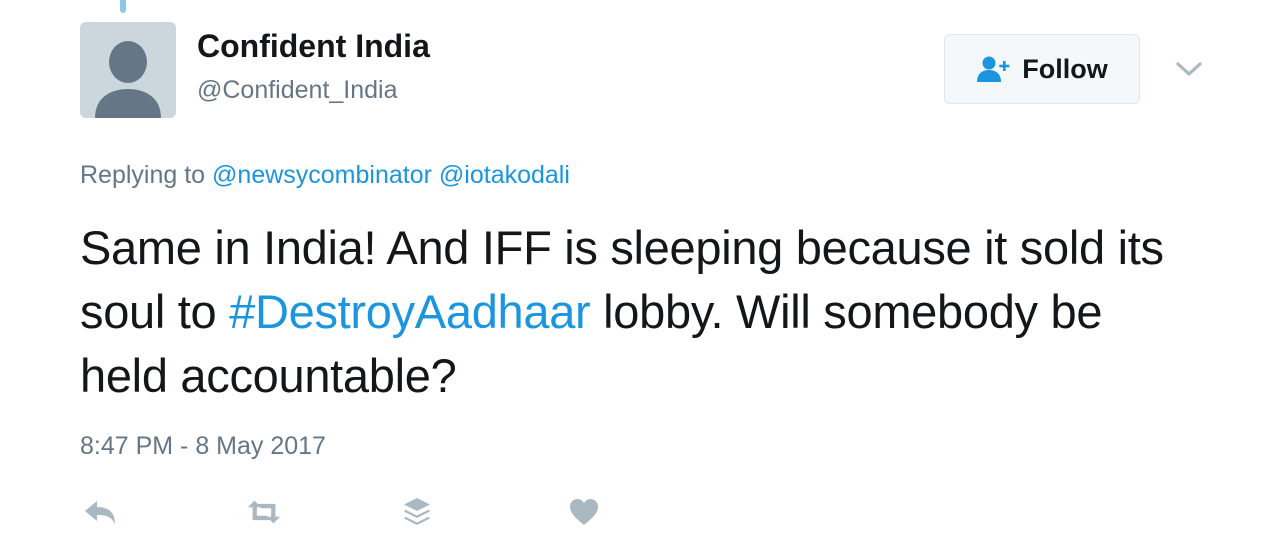 The image size is (1278, 558). I want to click on retweet-icon, so click(264, 512).